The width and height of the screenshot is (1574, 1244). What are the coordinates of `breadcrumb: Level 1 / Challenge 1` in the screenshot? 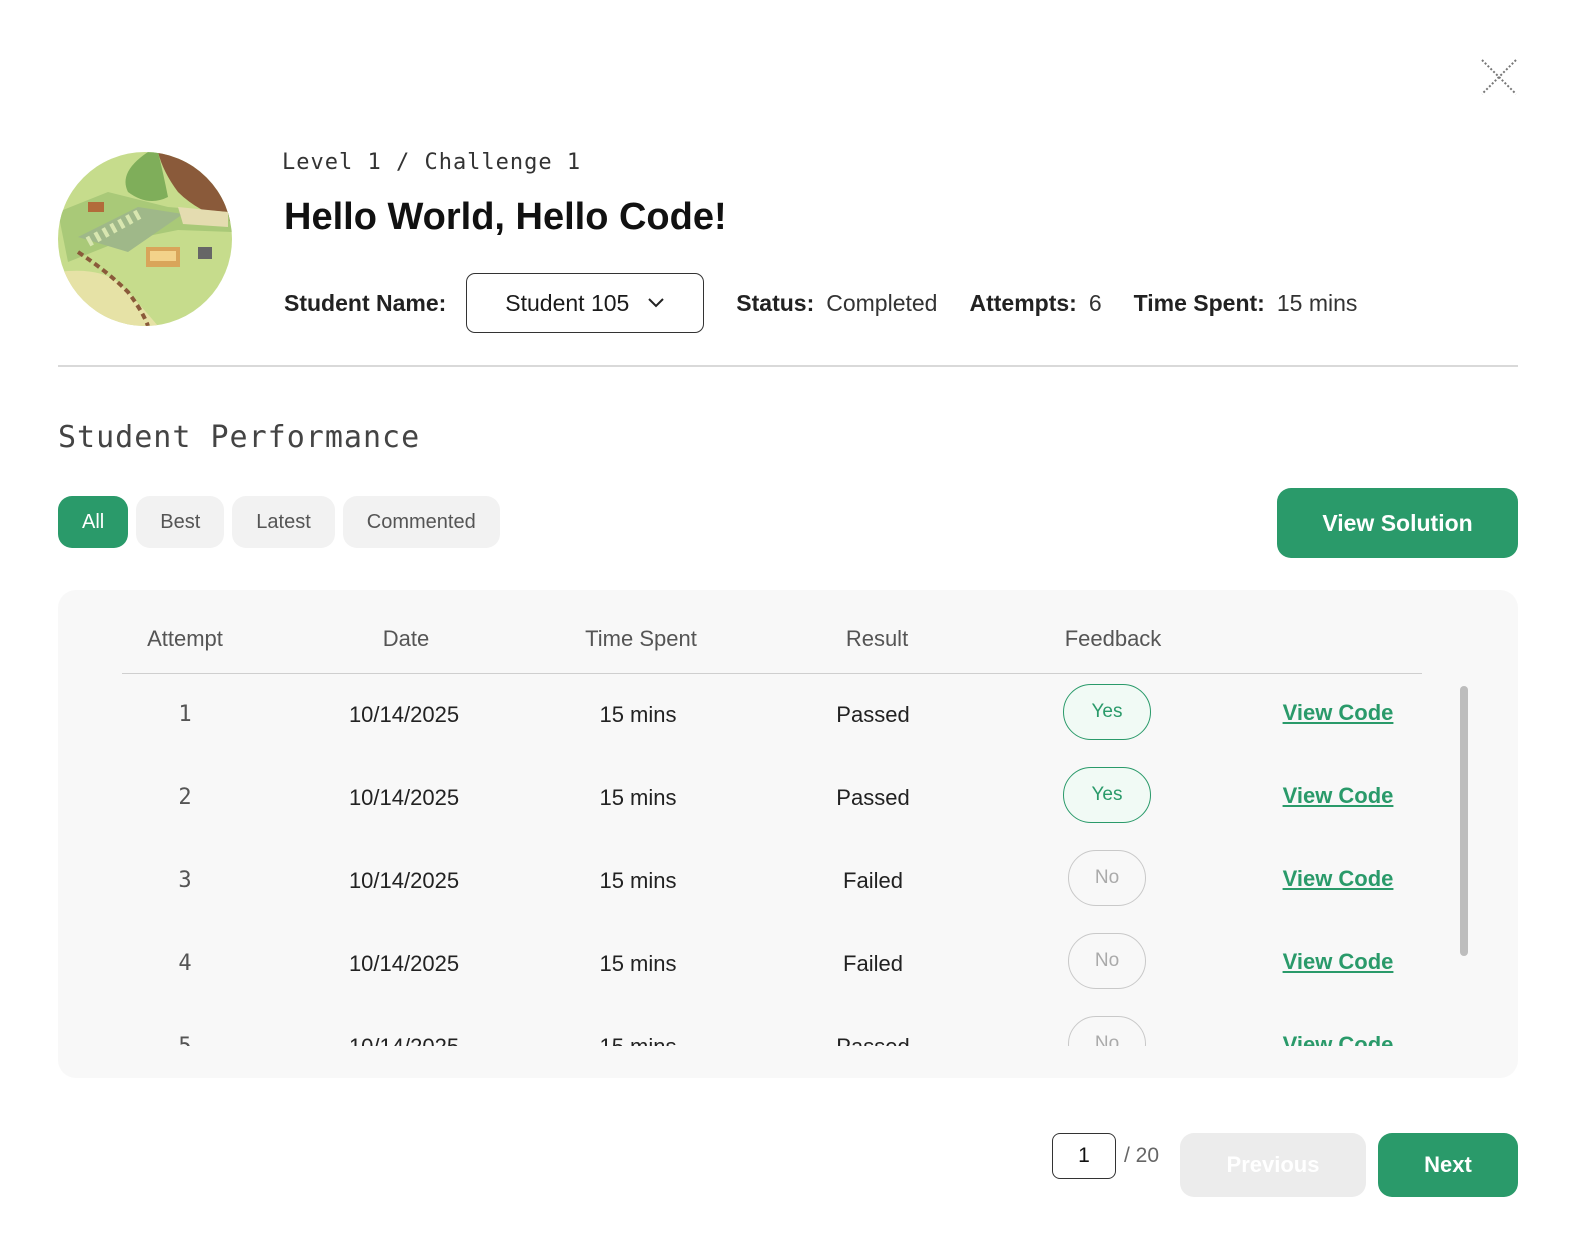 It's located at (432, 162).